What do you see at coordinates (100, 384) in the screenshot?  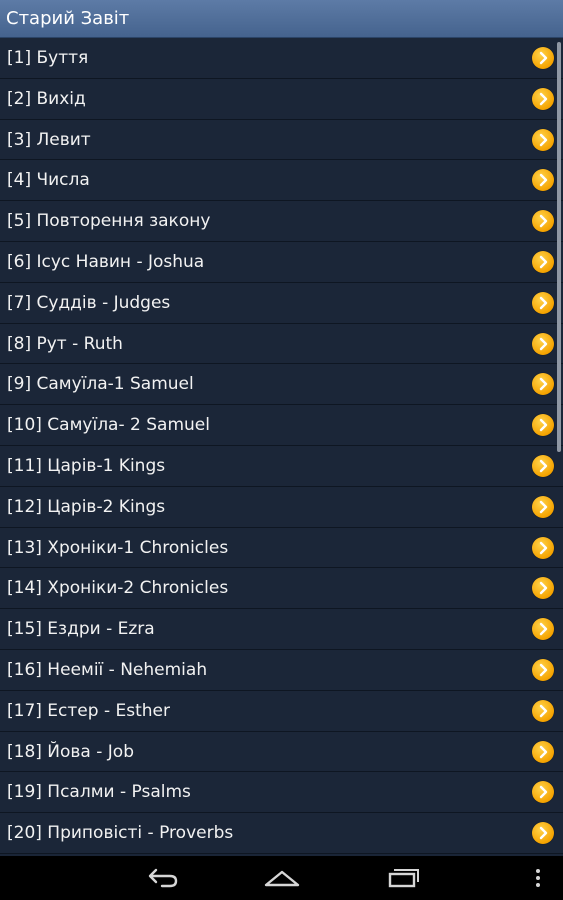 I see `book-label: [9] Самуїла-1 Samuel` at bounding box center [100, 384].